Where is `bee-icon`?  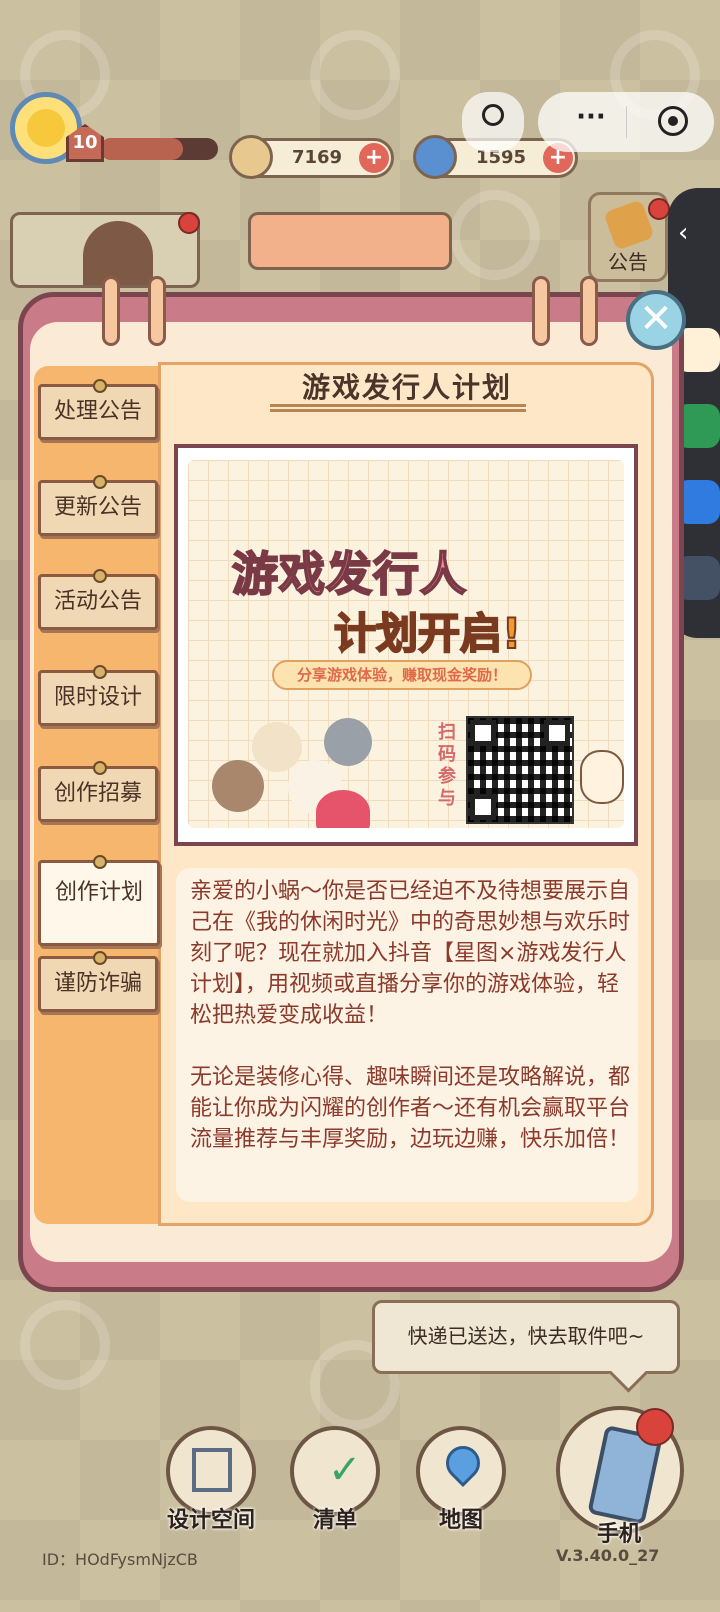
bee-icon is located at coordinates (46, 128).